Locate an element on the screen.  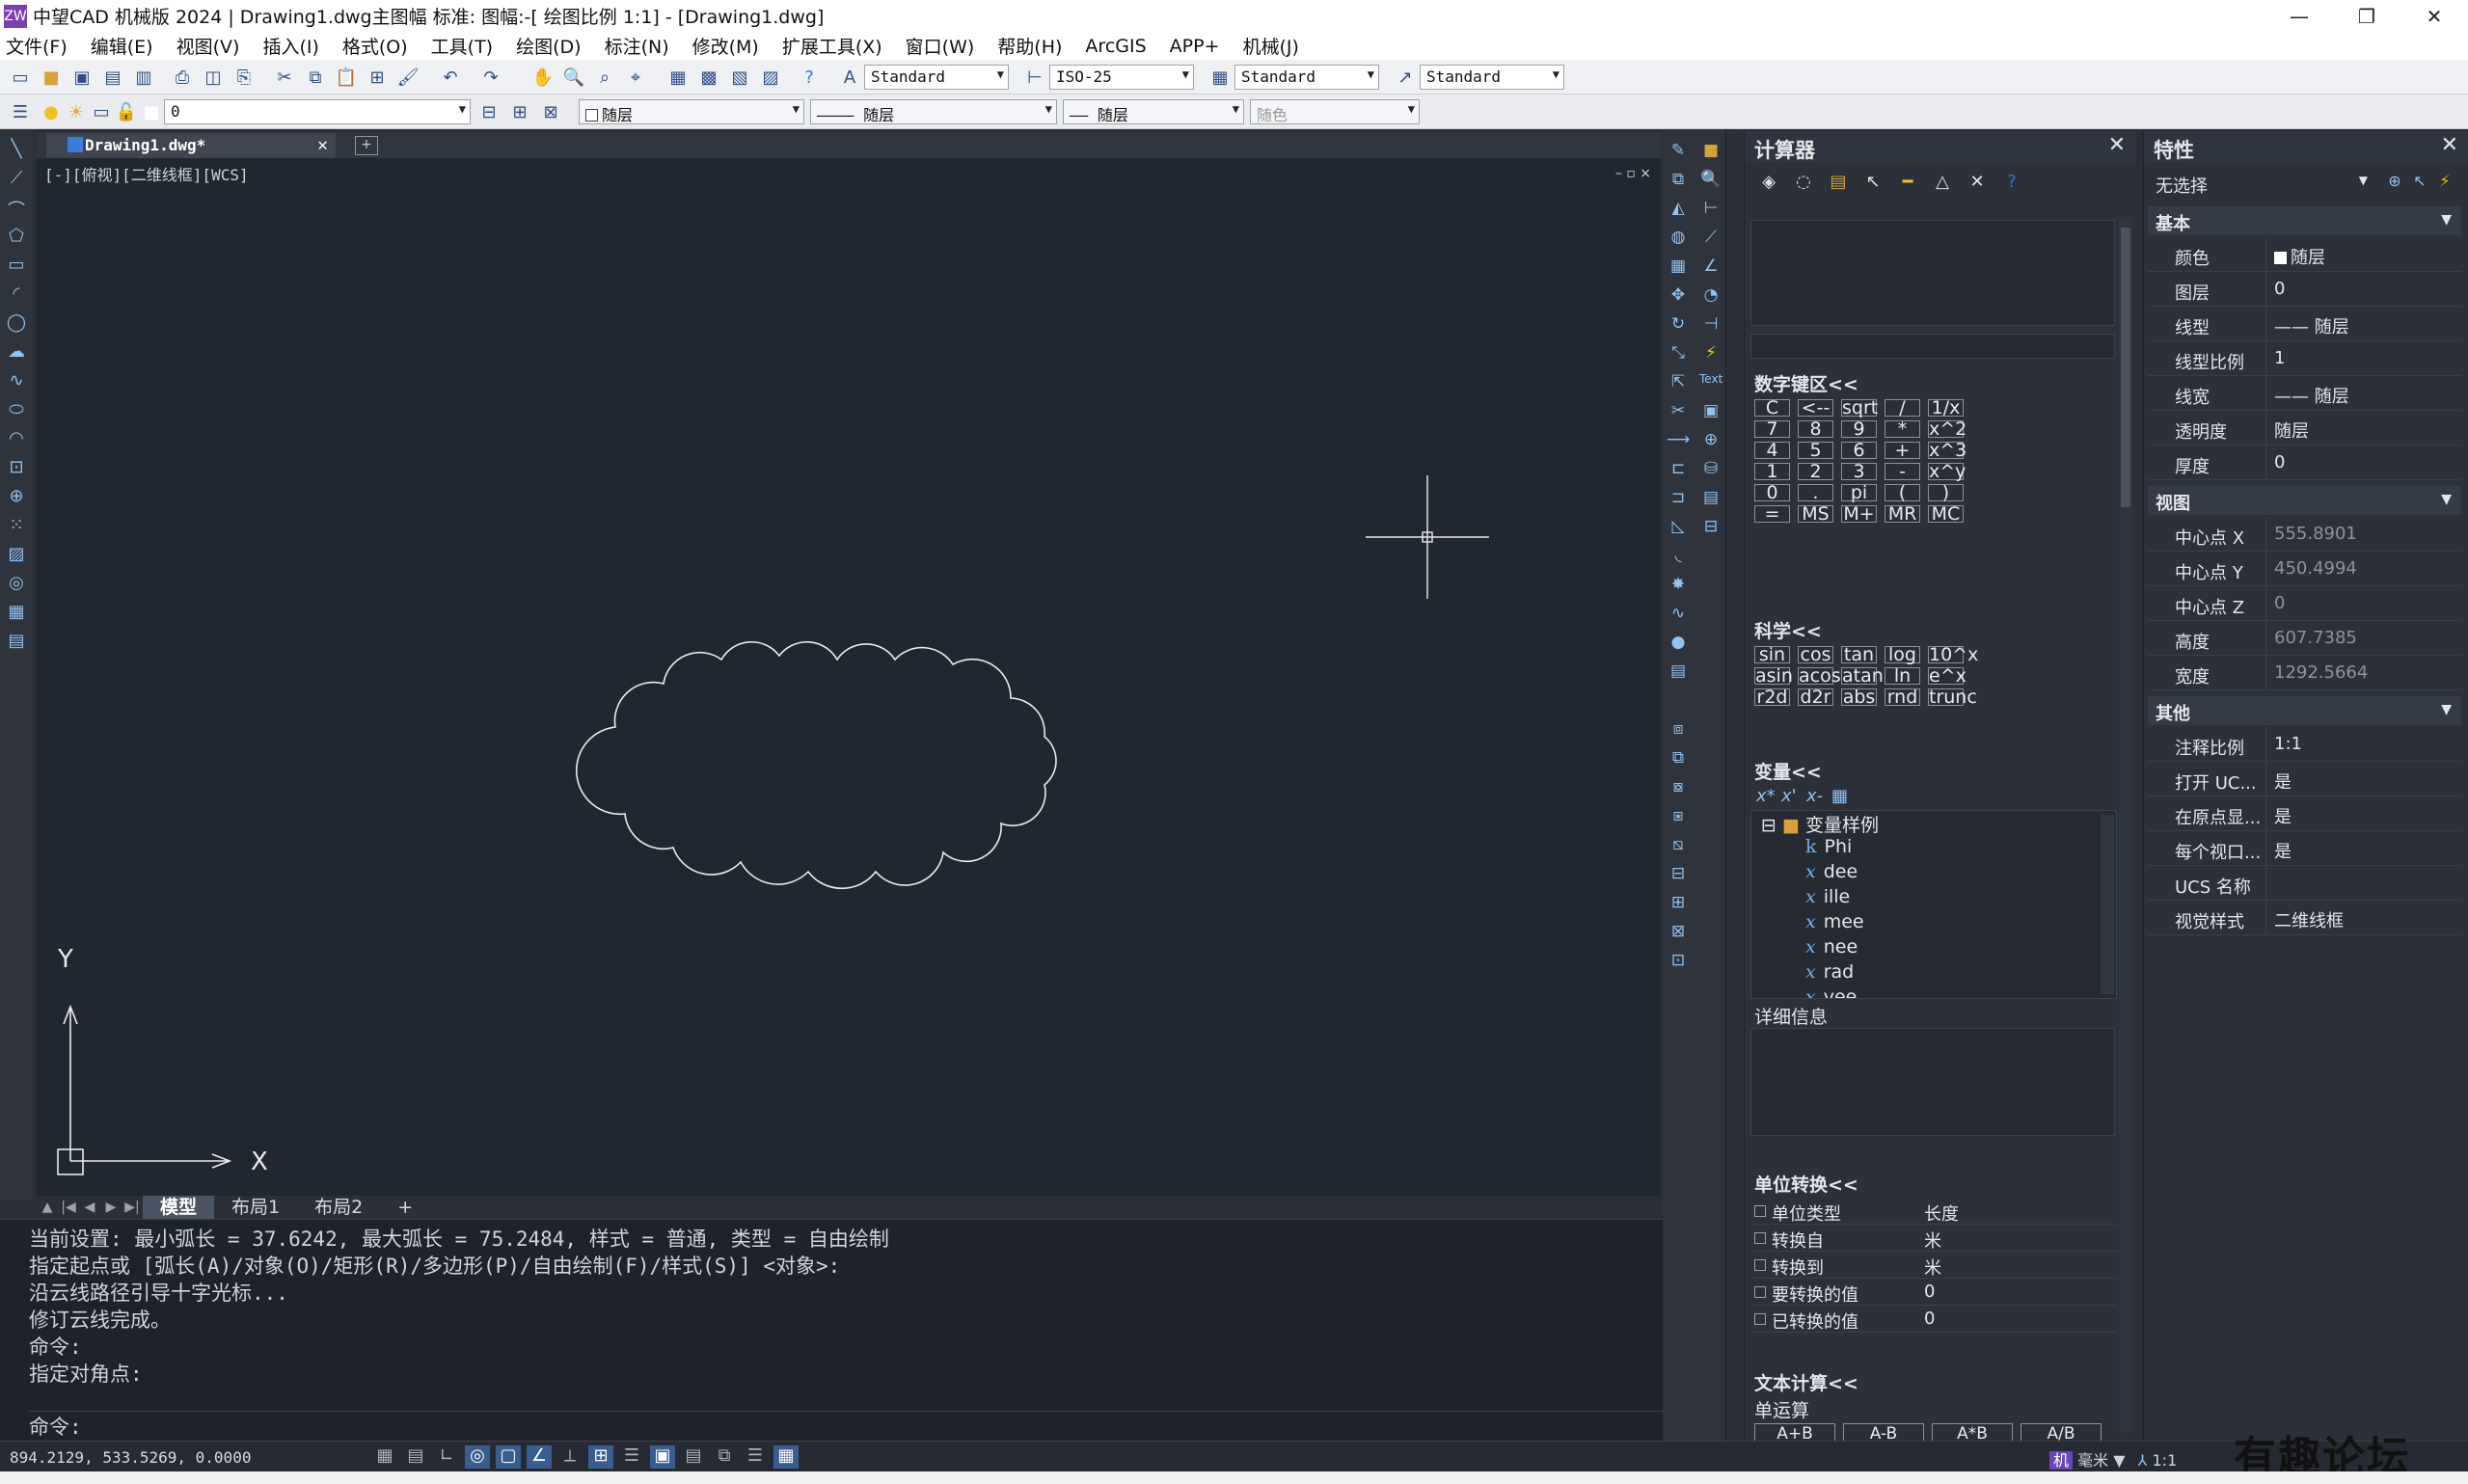
annotation-scale-icon: ⅄ is located at coordinates (2143, 1460).